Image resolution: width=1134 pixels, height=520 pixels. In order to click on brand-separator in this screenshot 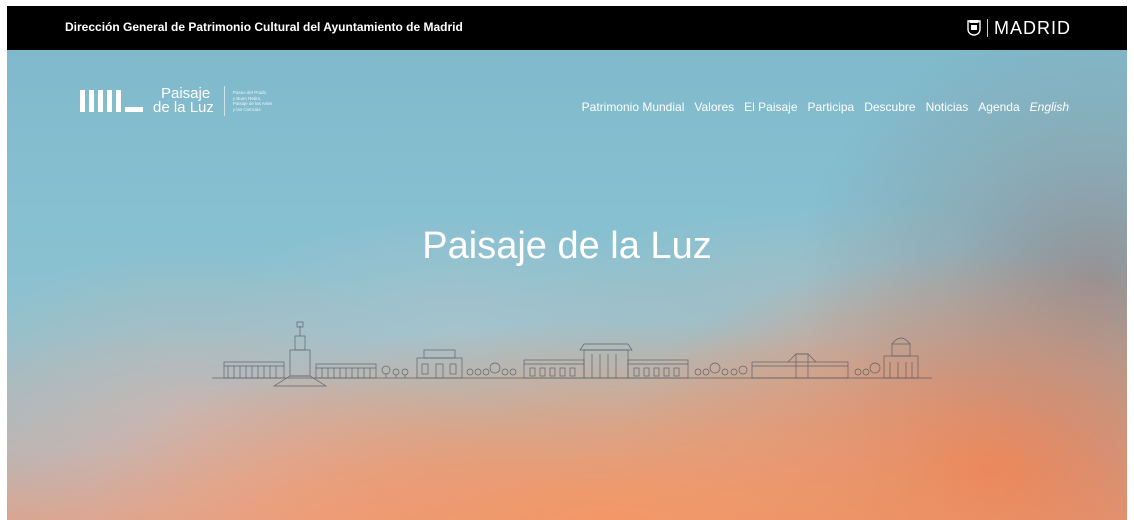, I will do `click(987, 28)`.